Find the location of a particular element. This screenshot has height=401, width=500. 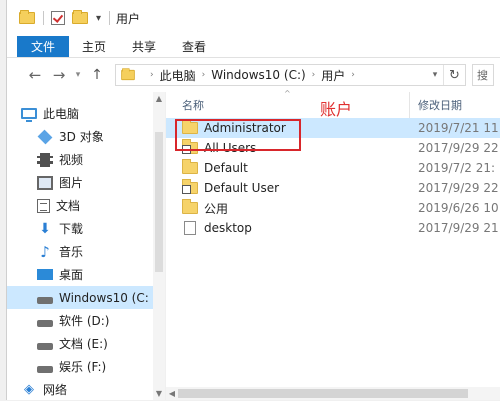

column-header-row: ^ 名称 修改日期 账户 is located at coordinates (333, 104).